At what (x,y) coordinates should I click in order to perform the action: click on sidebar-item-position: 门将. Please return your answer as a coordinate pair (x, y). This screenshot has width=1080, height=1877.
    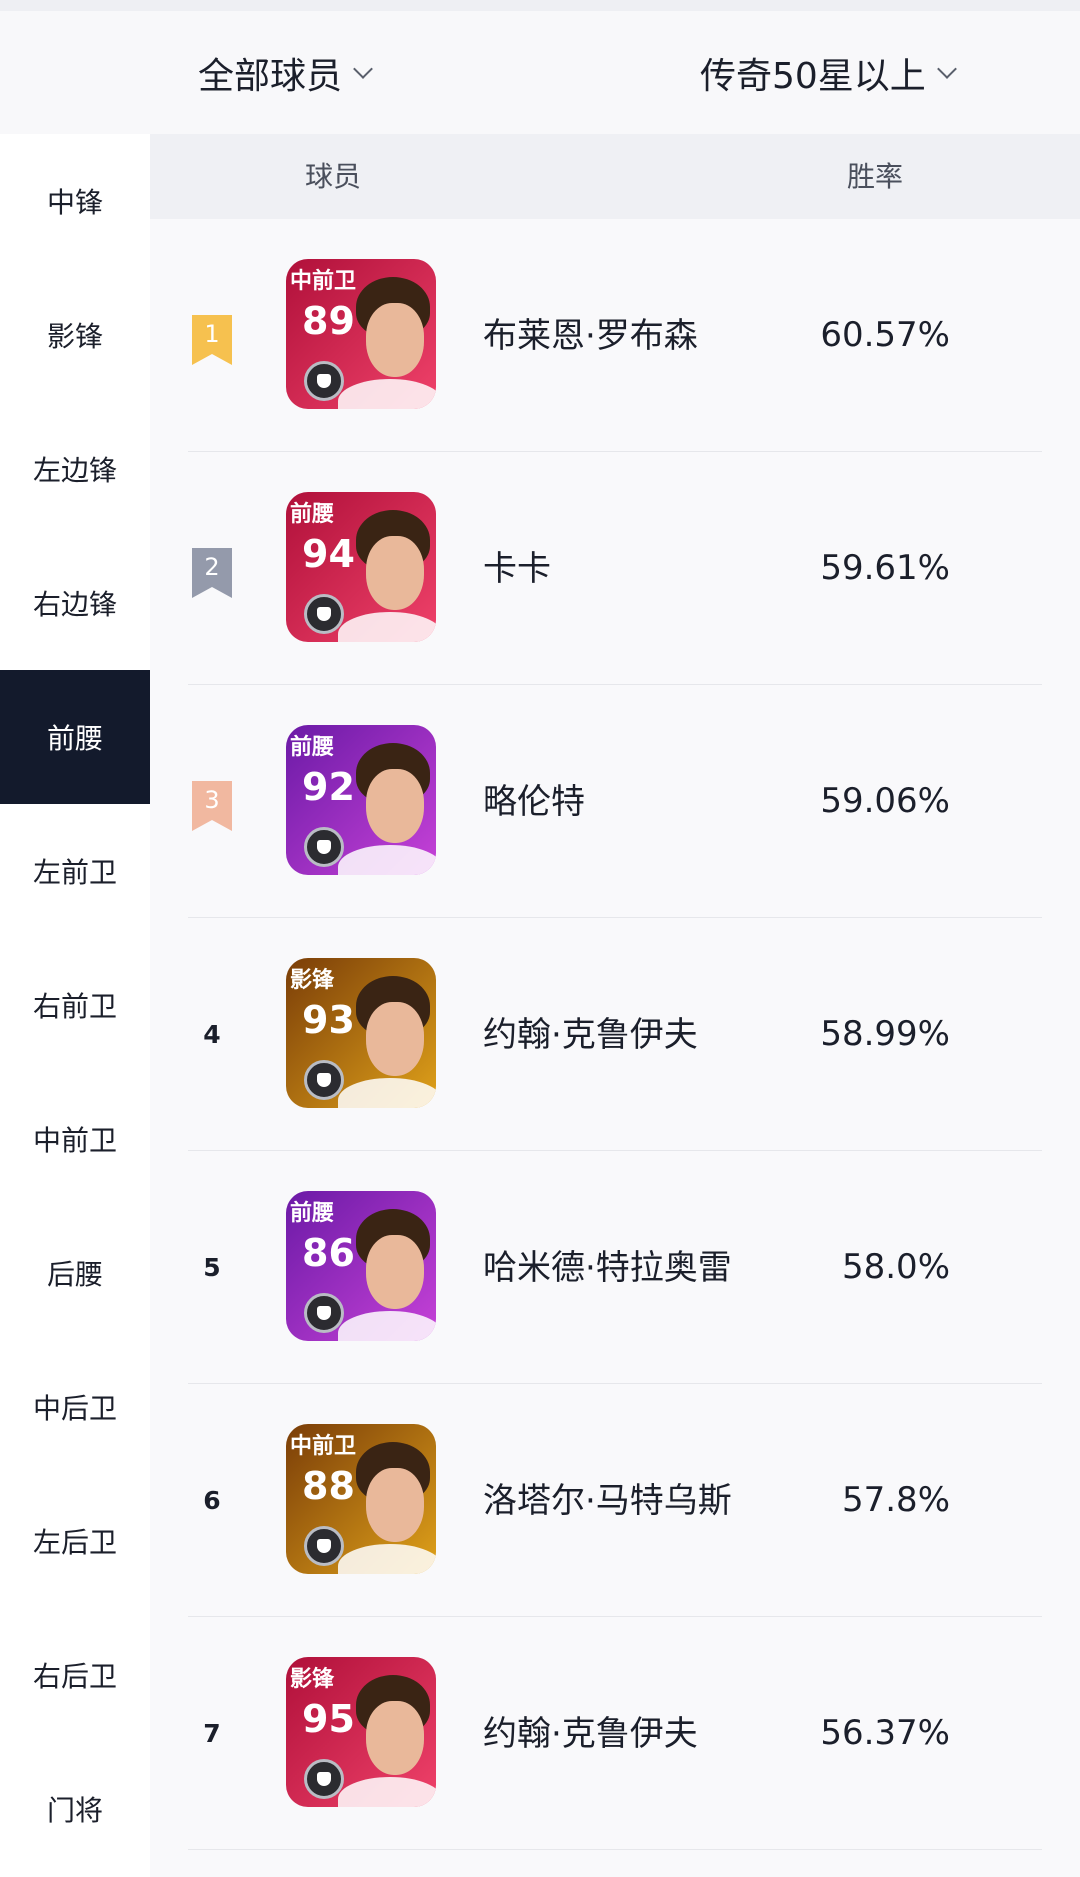
    Looking at the image, I should click on (75, 1809).